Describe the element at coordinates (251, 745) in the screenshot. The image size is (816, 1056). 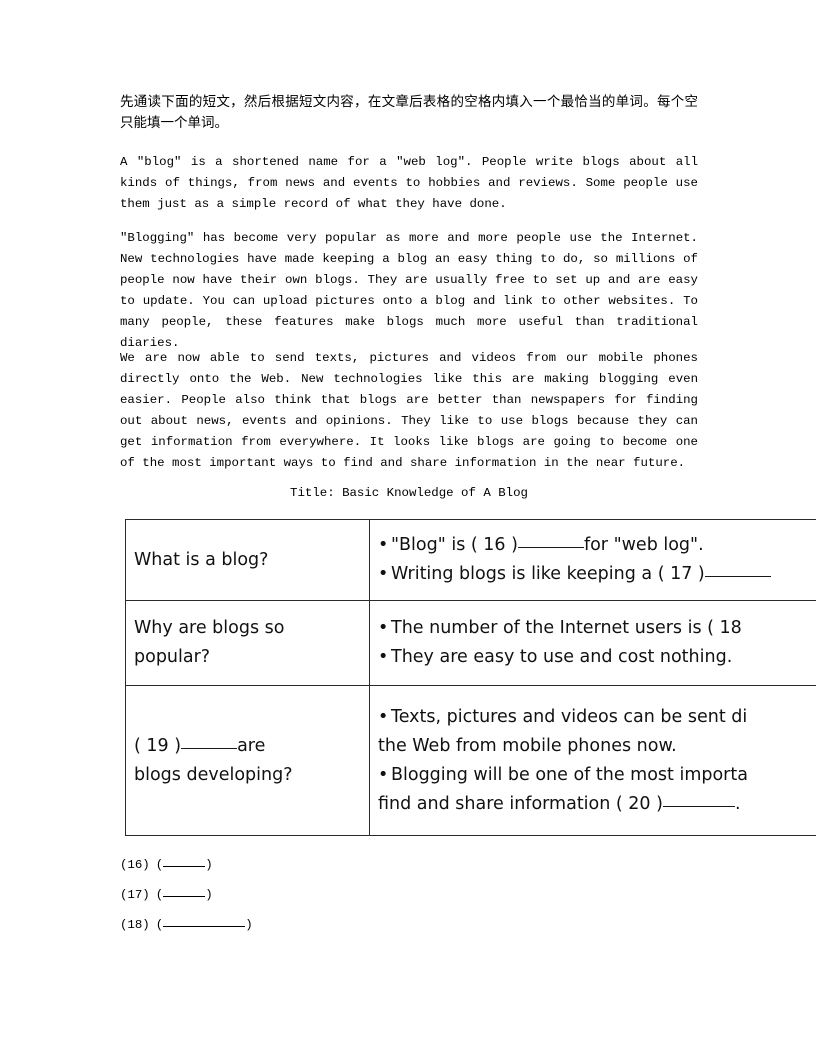
I see `question-text-mid: are` at that location.